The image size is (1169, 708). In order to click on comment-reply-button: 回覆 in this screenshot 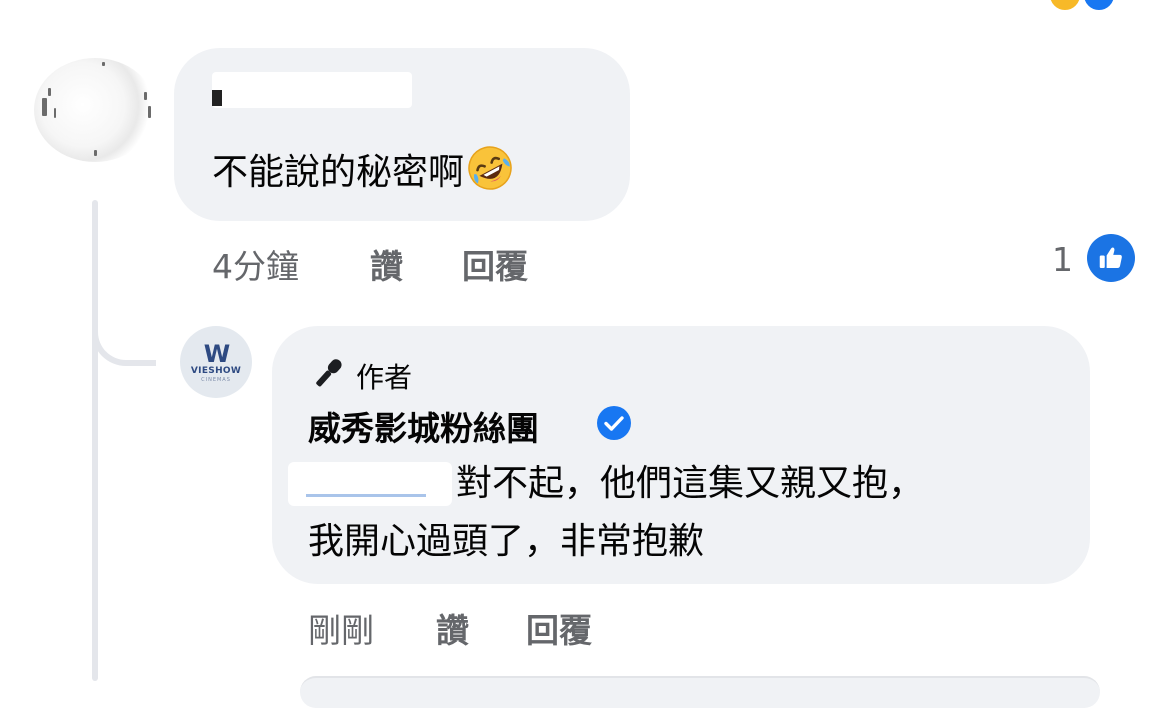, I will do `click(495, 264)`.